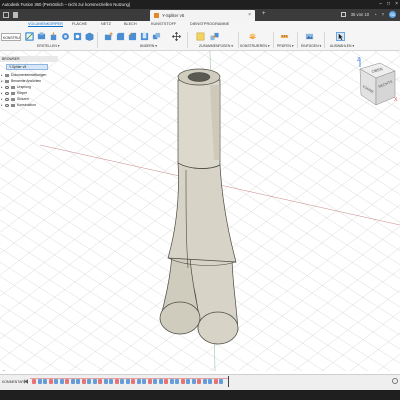 The height and width of the screenshot is (400, 400). Describe the element at coordinates (6, 15) in the screenshot. I see `data-panel-grid-icon` at that location.